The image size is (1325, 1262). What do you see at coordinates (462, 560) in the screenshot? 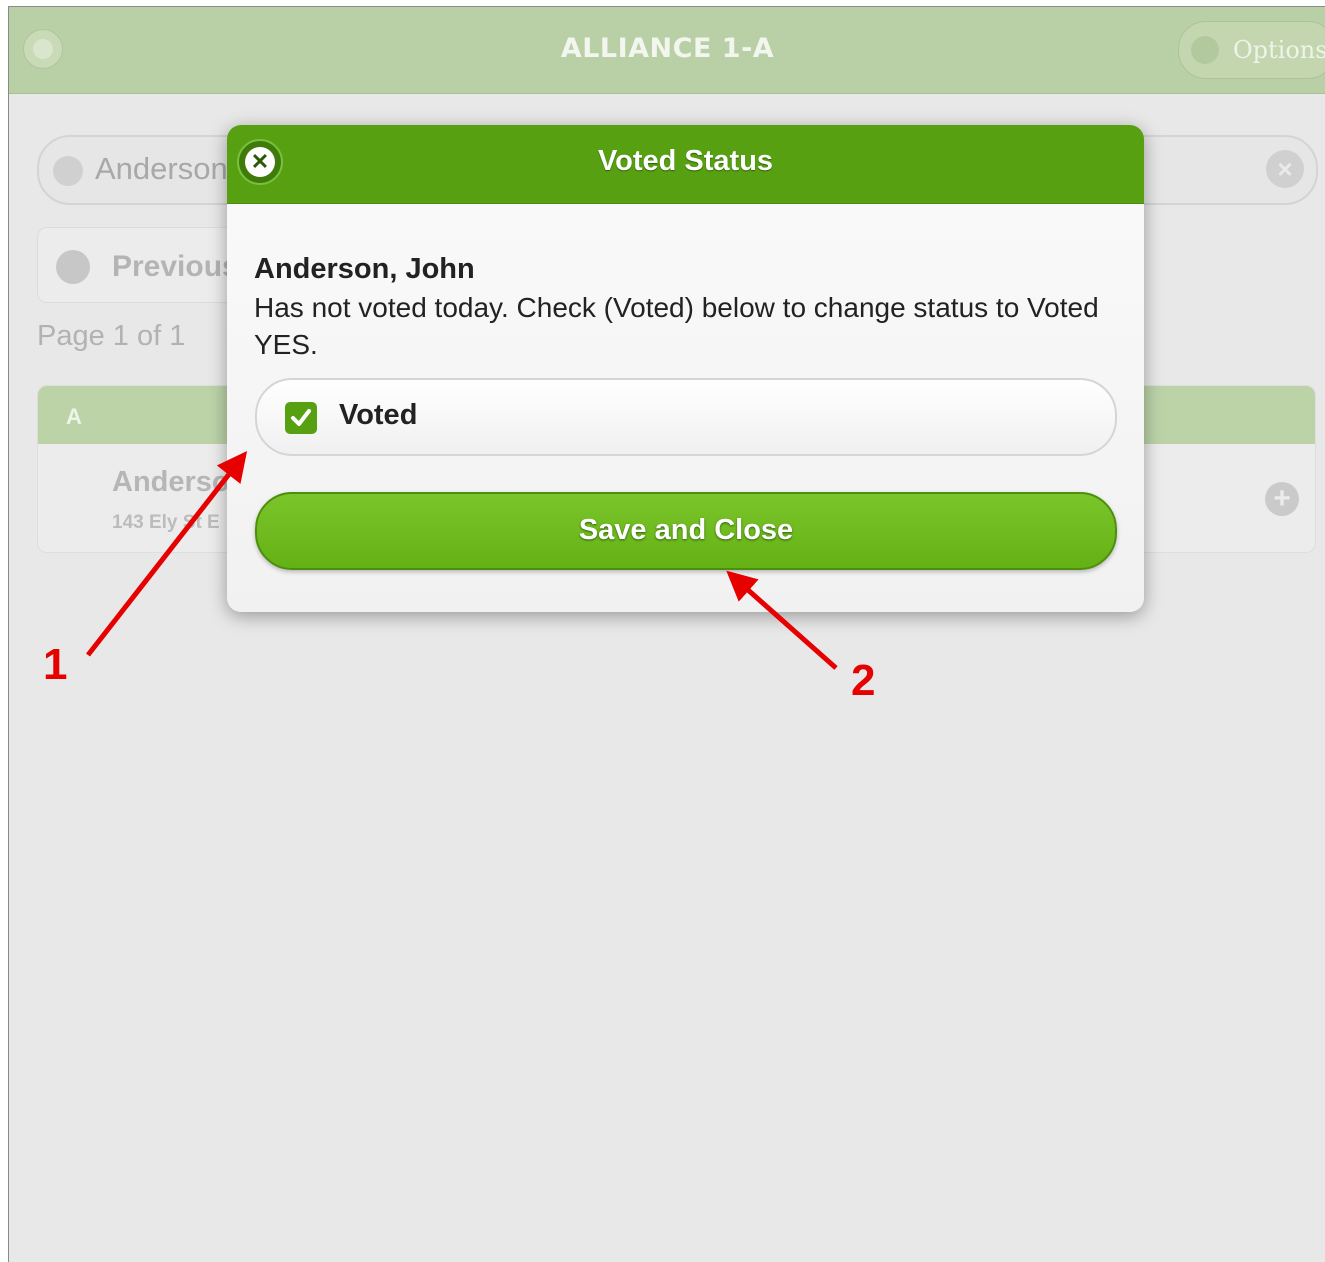
I see `annotation-arrows` at bounding box center [462, 560].